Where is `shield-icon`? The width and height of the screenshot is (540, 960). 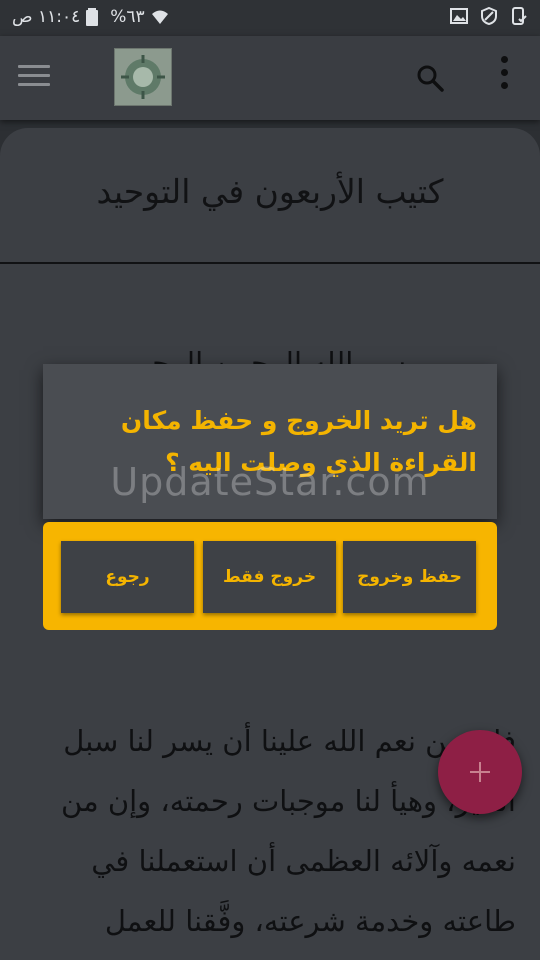 shield-icon is located at coordinates (489, 16).